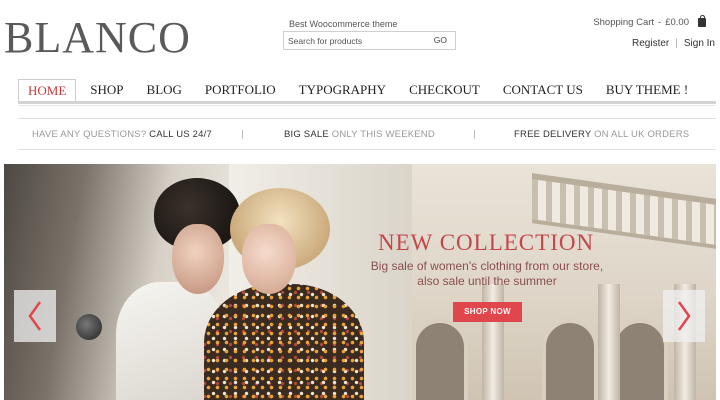  Describe the element at coordinates (106, 90) in the screenshot. I see `nav-item-shop: SHOP` at that location.